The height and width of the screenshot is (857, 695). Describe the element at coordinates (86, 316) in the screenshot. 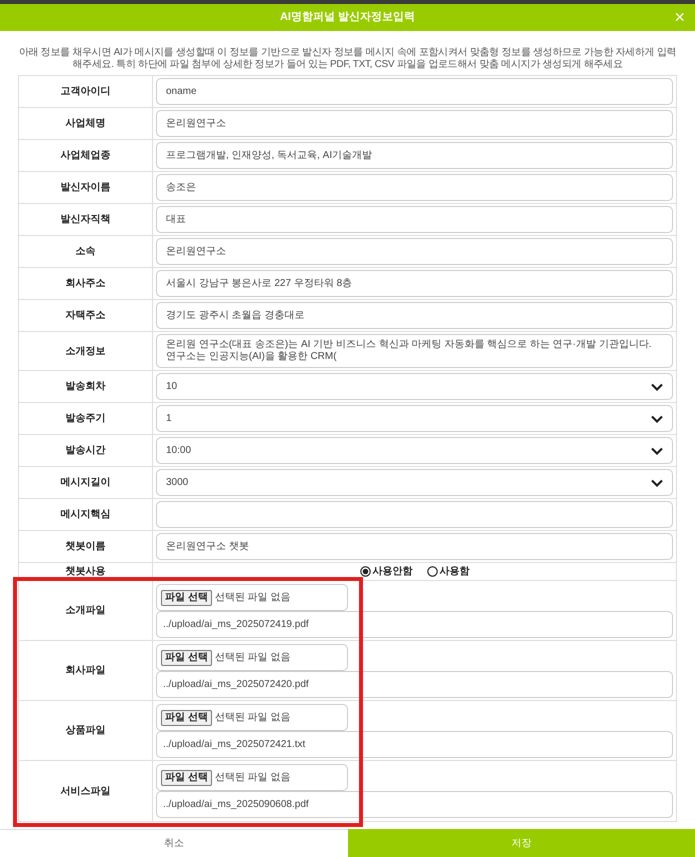

I see `field-label: 자택주소` at that location.